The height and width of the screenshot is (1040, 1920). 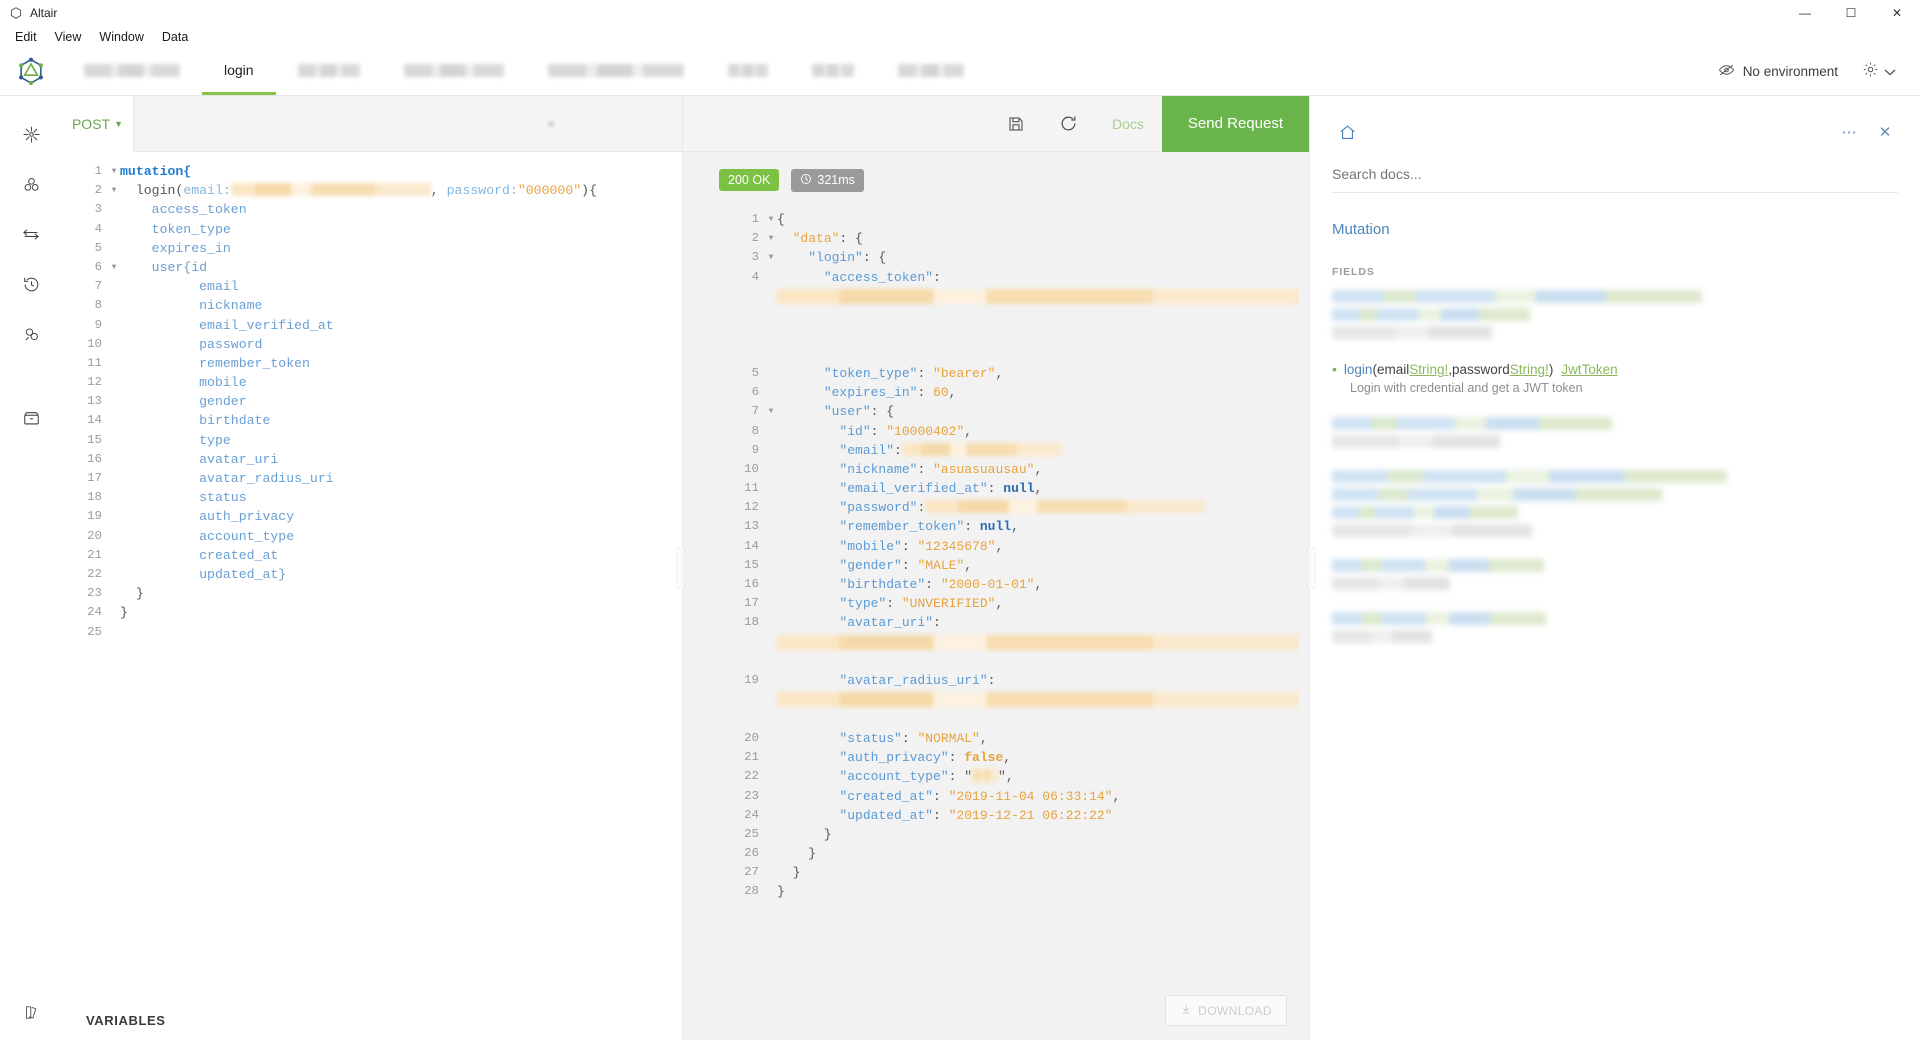 What do you see at coordinates (227, 325) in the screenshot?
I see `code-token: email_verified_at` at bounding box center [227, 325].